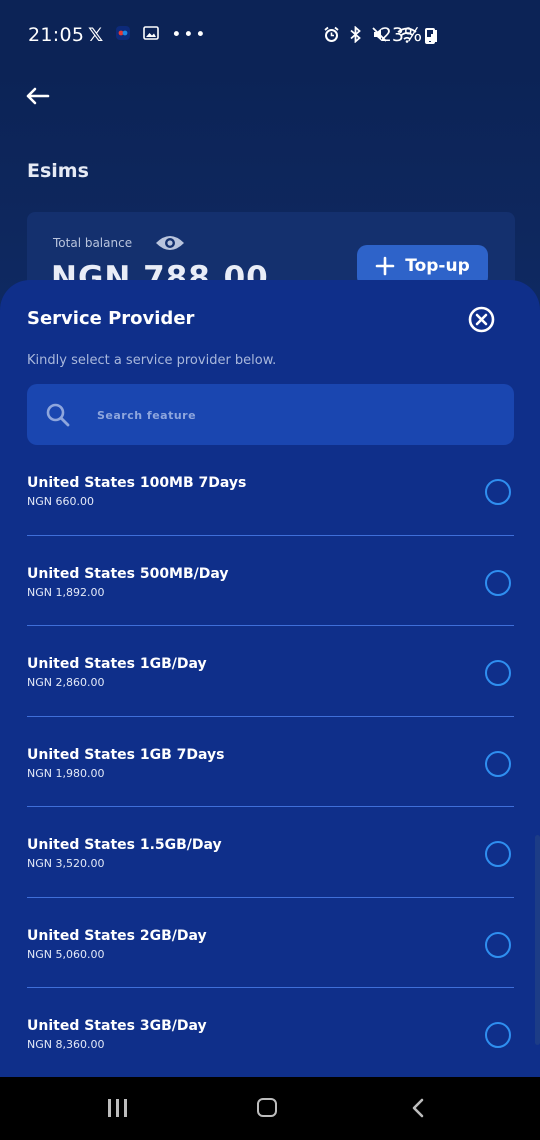  What do you see at coordinates (151, 35) in the screenshot?
I see `image-icon` at bounding box center [151, 35].